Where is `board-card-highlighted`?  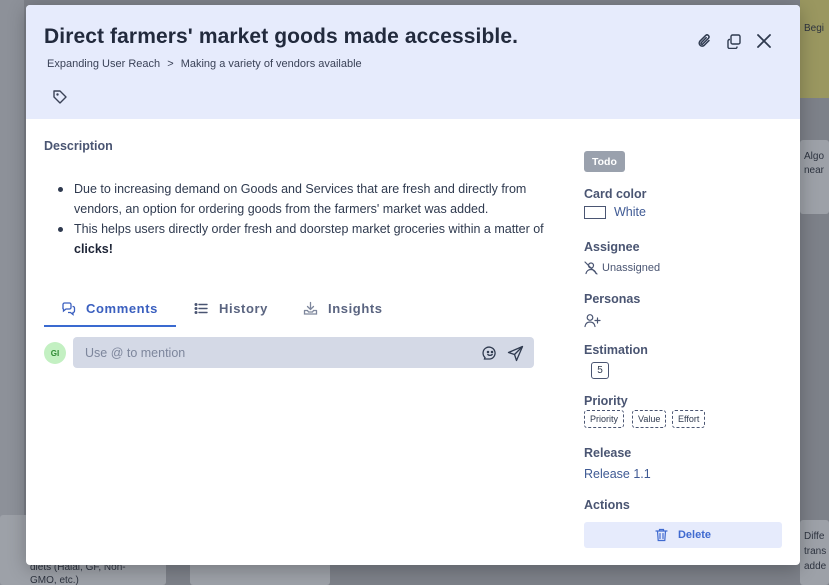
board-card-highlighted is located at coordinates (814, 49).